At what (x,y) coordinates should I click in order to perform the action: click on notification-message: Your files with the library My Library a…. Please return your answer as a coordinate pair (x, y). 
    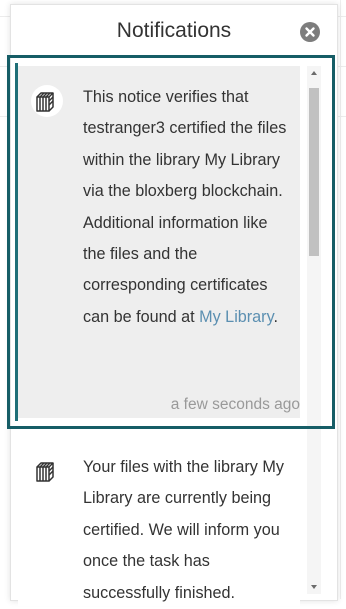
    Looking at the image, I should click on (183, 530).